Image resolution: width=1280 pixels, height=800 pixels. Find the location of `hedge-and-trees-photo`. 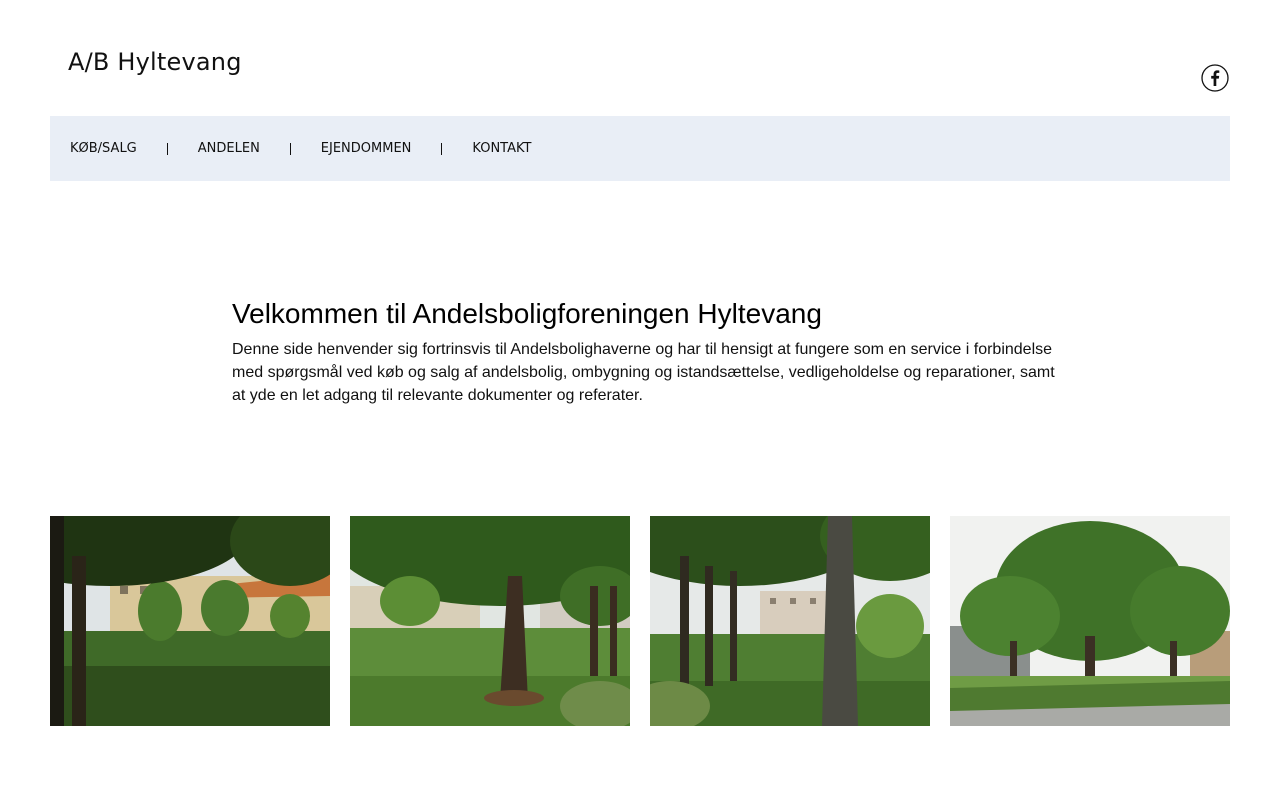

hedge-and-trees-photo is located at coordinates (1090, 621).